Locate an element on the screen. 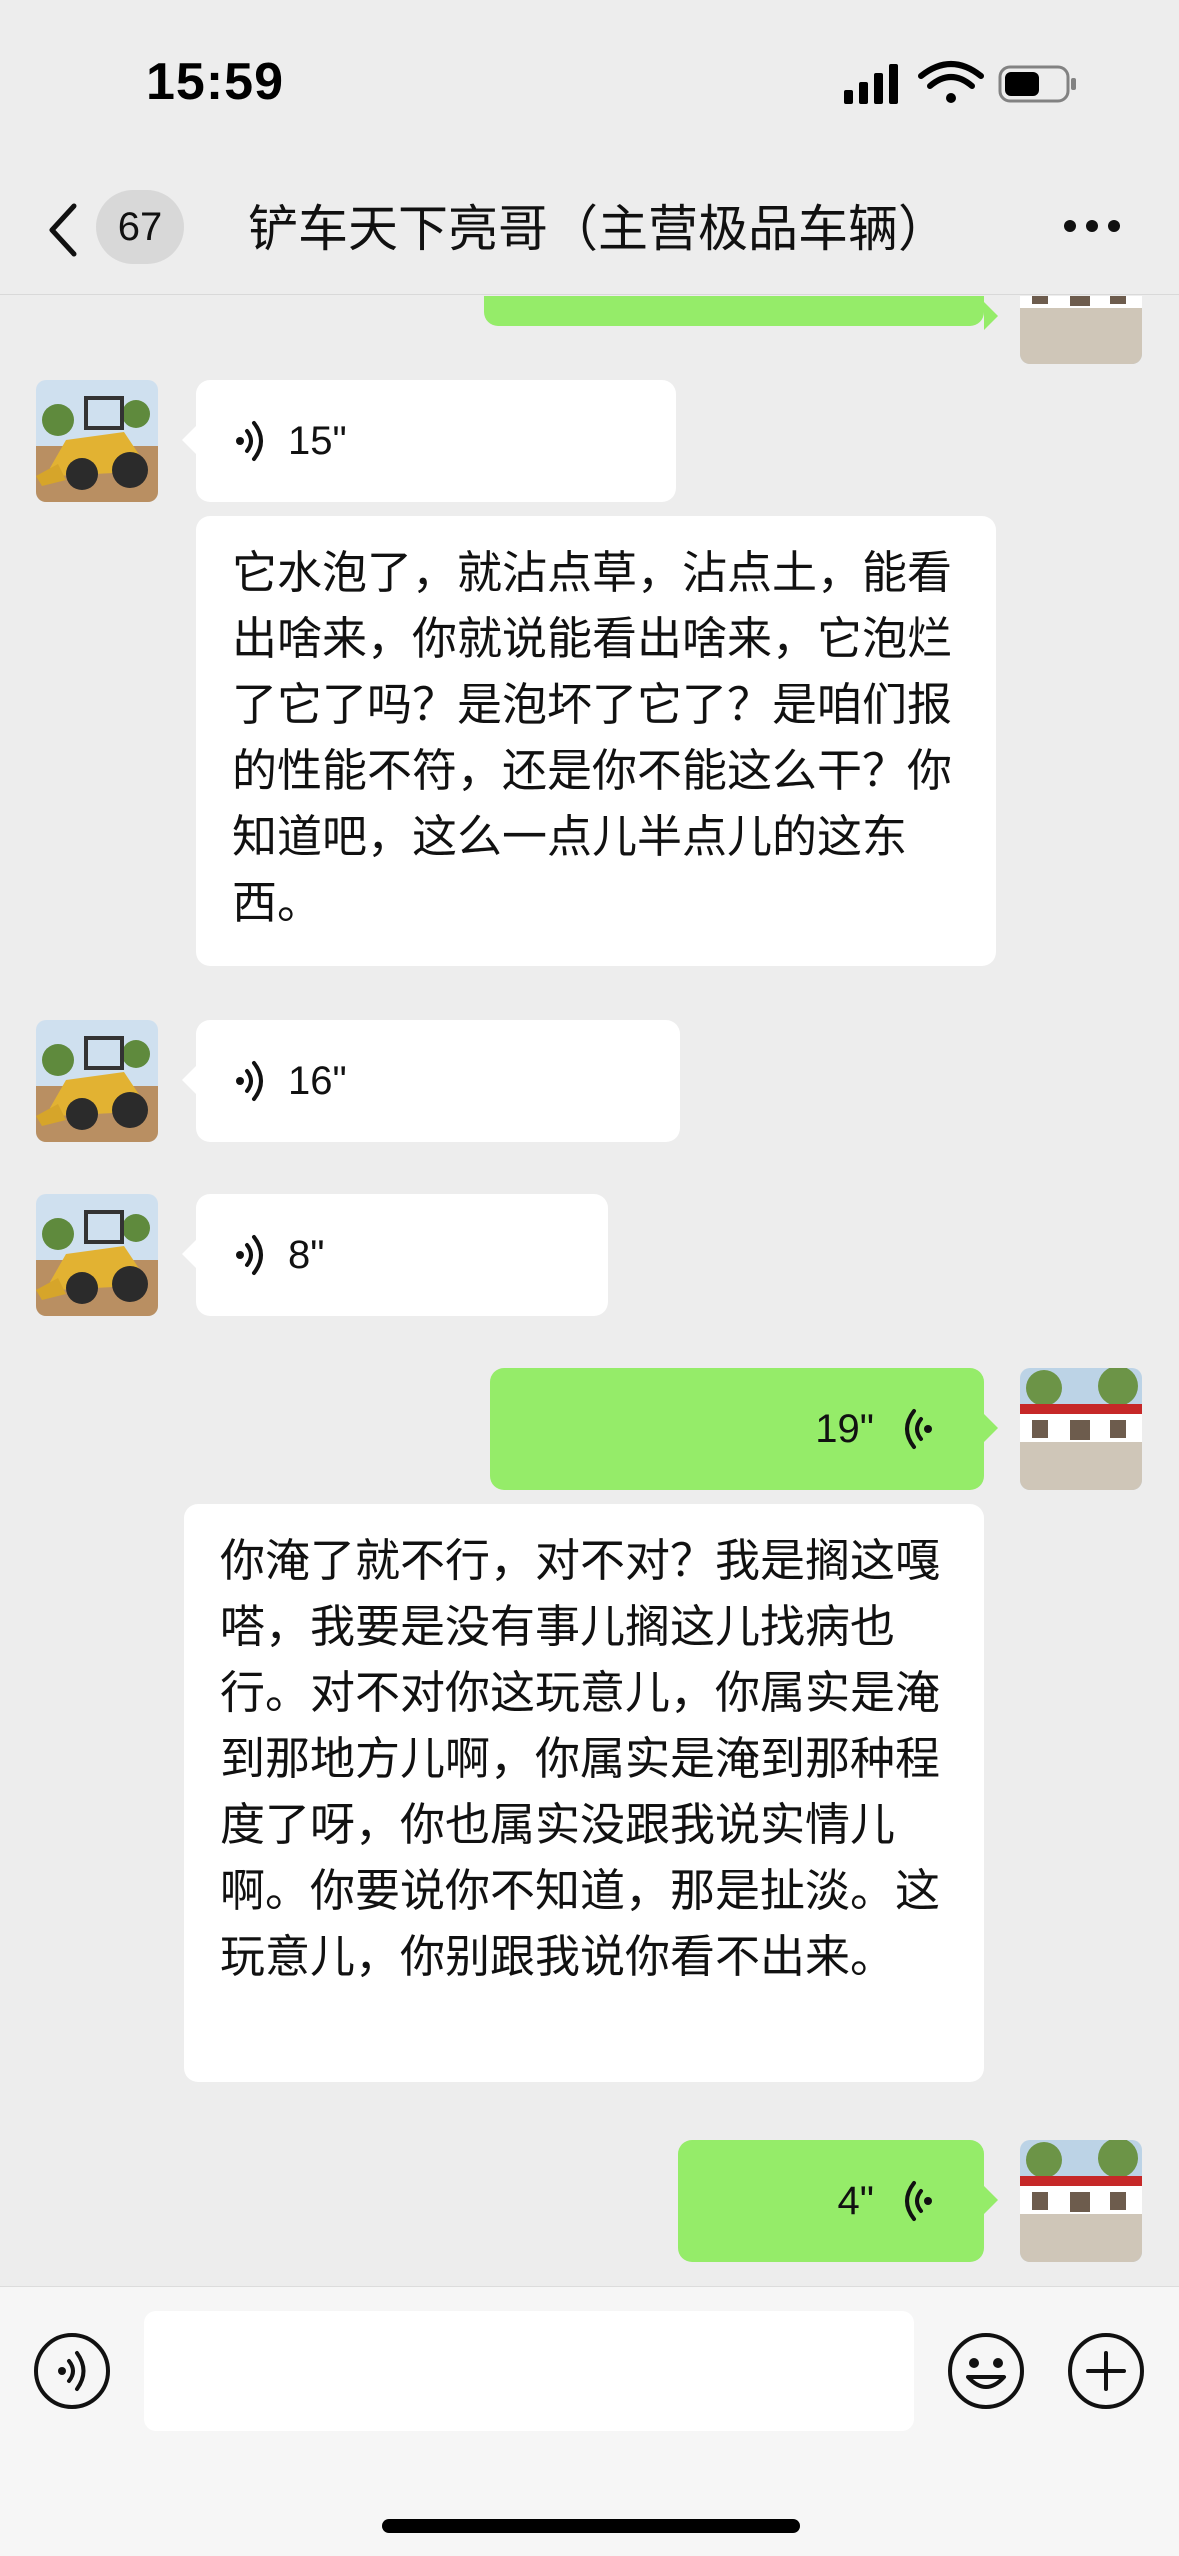 The image size is (1179, 2556). status-icons is located at coordinates (962, 85).